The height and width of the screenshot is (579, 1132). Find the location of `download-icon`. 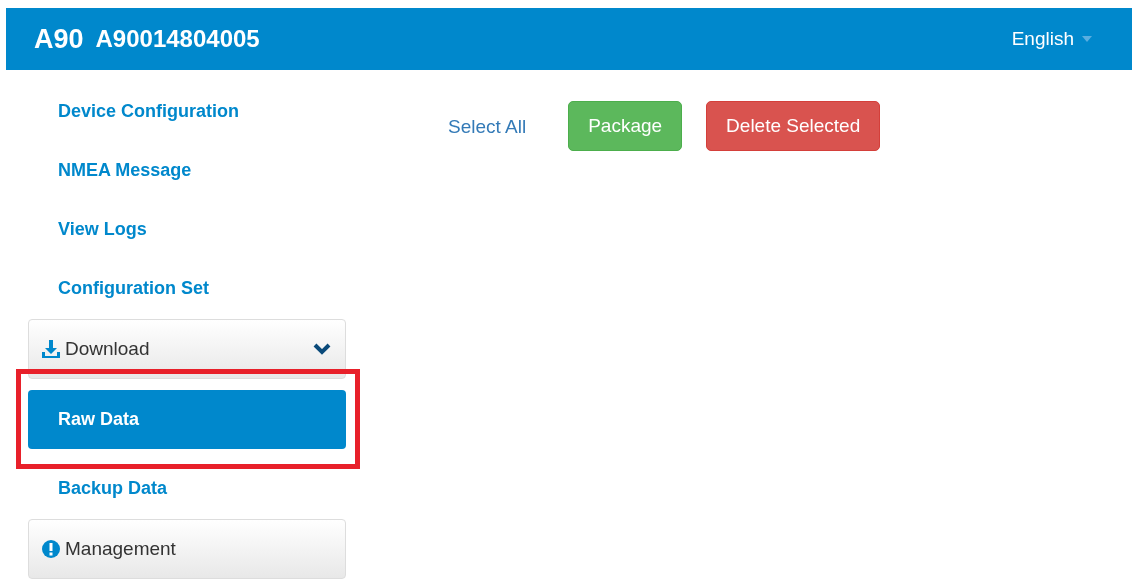

download-icon is located at coordinates (51, 349).